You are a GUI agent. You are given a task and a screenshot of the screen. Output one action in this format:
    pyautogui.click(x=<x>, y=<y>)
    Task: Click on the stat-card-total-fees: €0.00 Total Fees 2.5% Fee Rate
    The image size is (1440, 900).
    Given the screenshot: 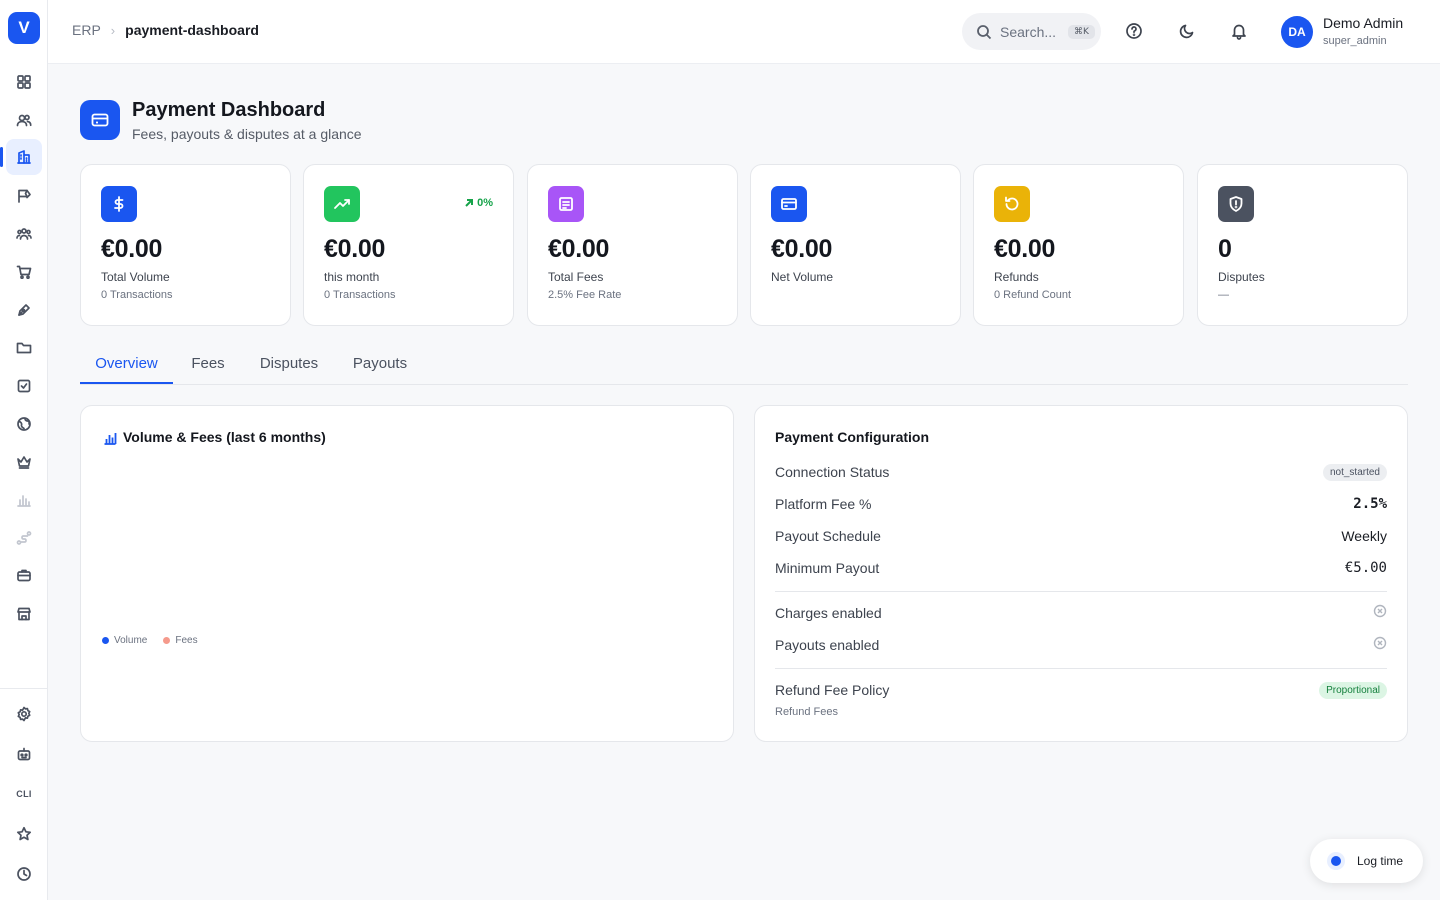 What is the action you would take?
    pyautogui.click(x=632, y=245)
    